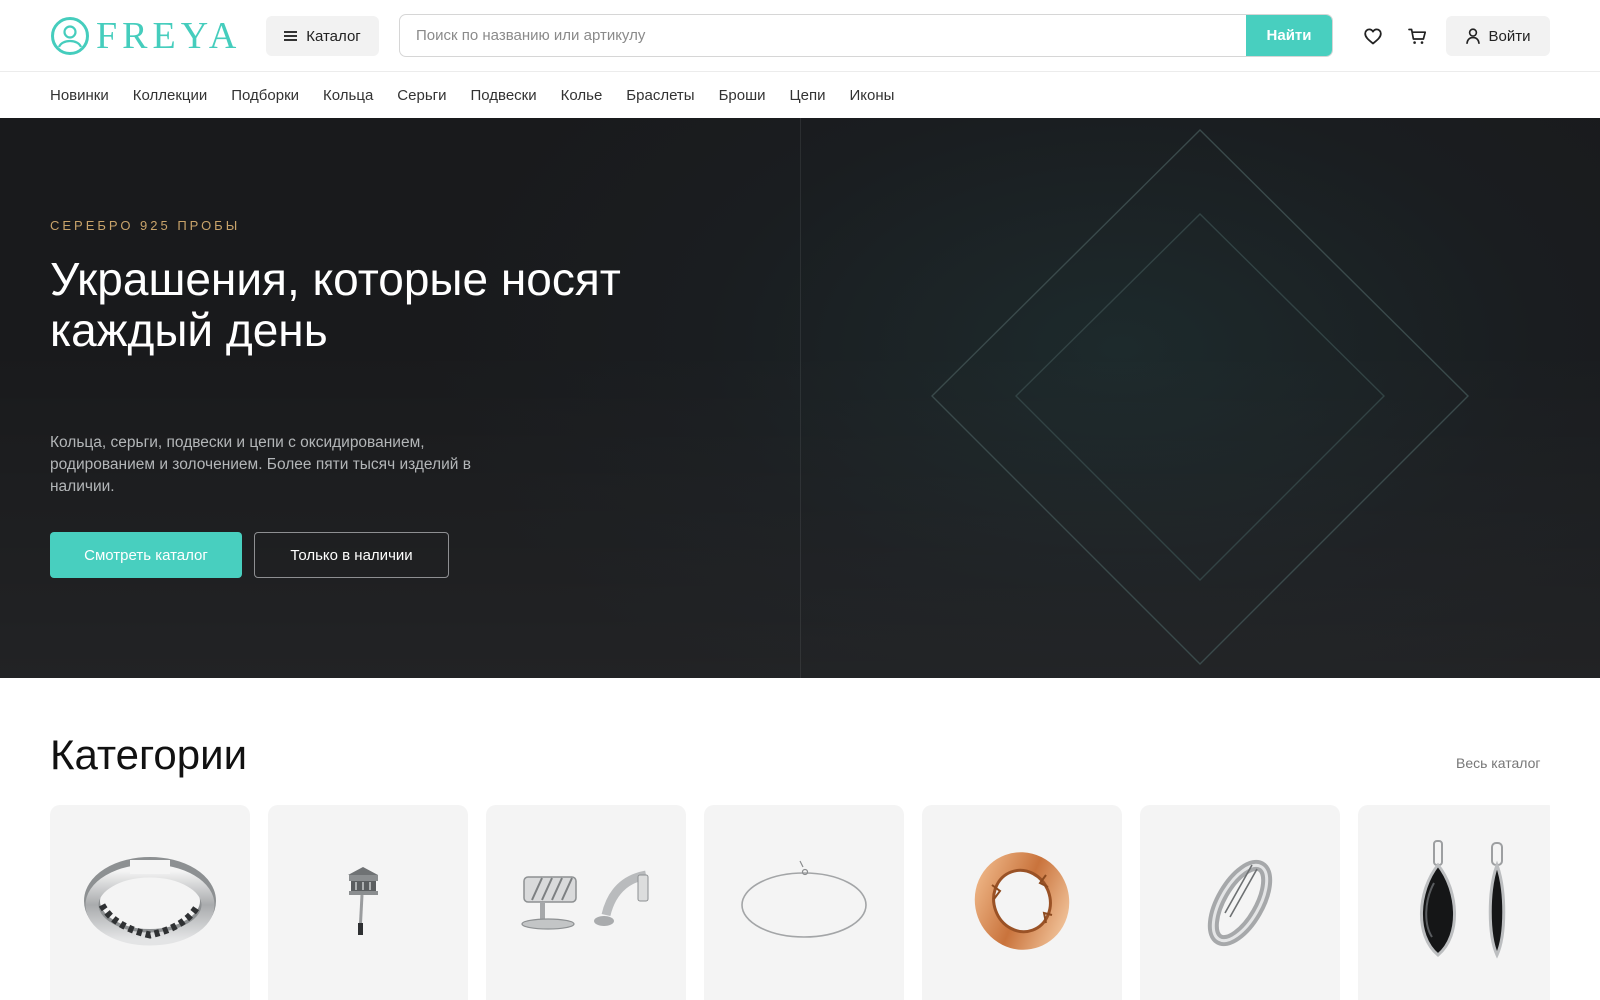 The width and height of the screenshot is (1600, 1000). I want to click on category-card-cufflinks, so click(586, 902).